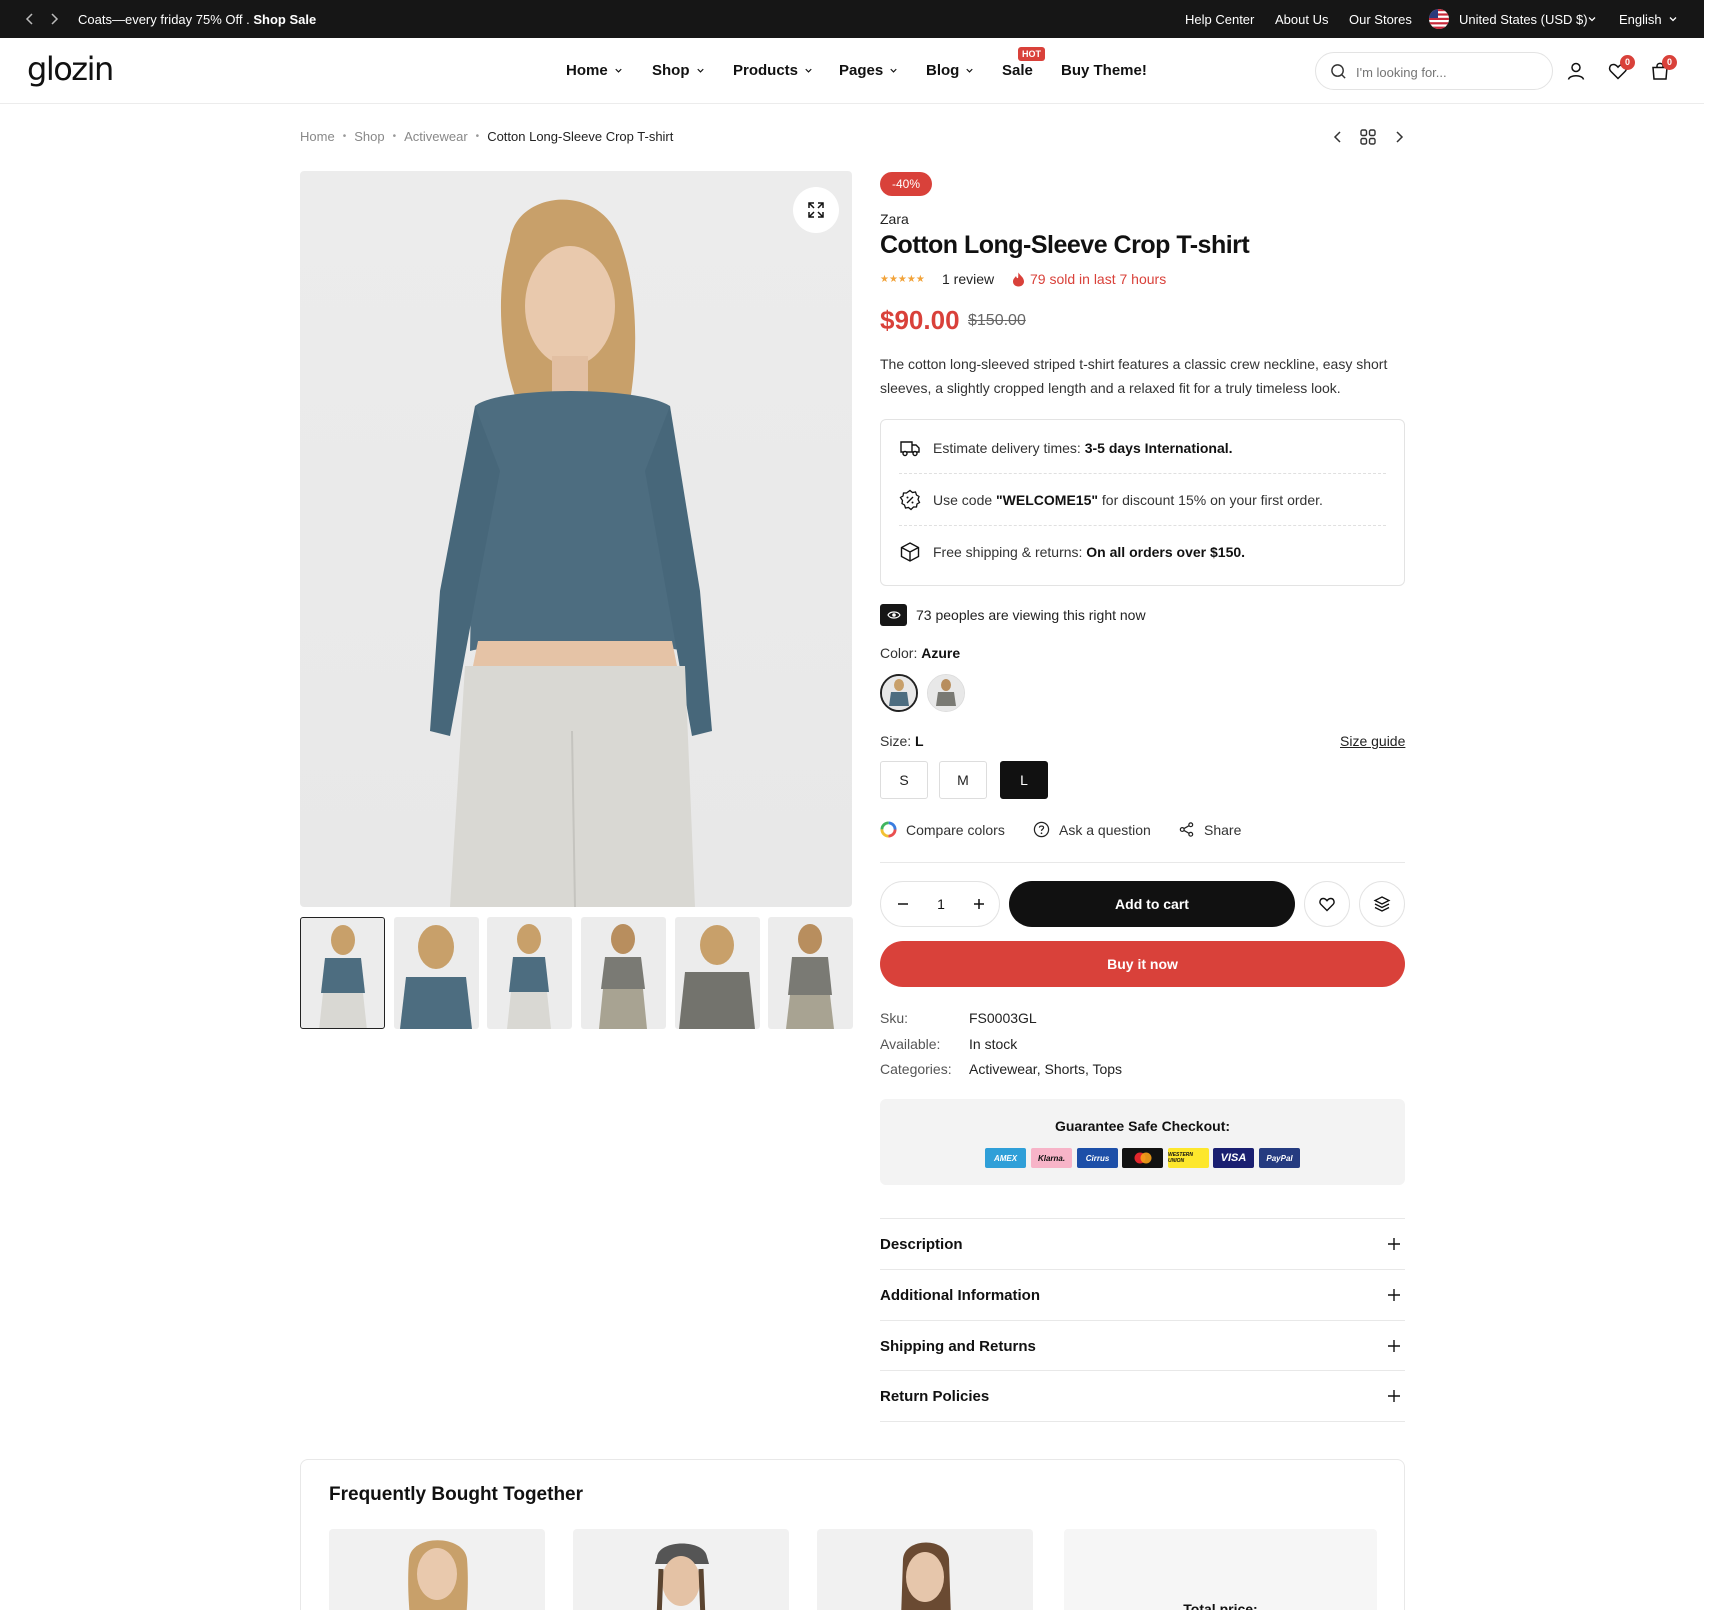  What do you see at coordinates (197, 19) in the screenshot?
I see `announcement-text: Coats—every friday 75% Off . Shop Sale` at bounding box center [197, 19].